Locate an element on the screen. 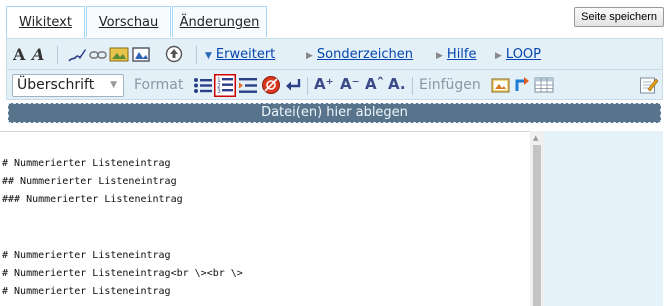  signature-icon is located at coordinates (77, 55).